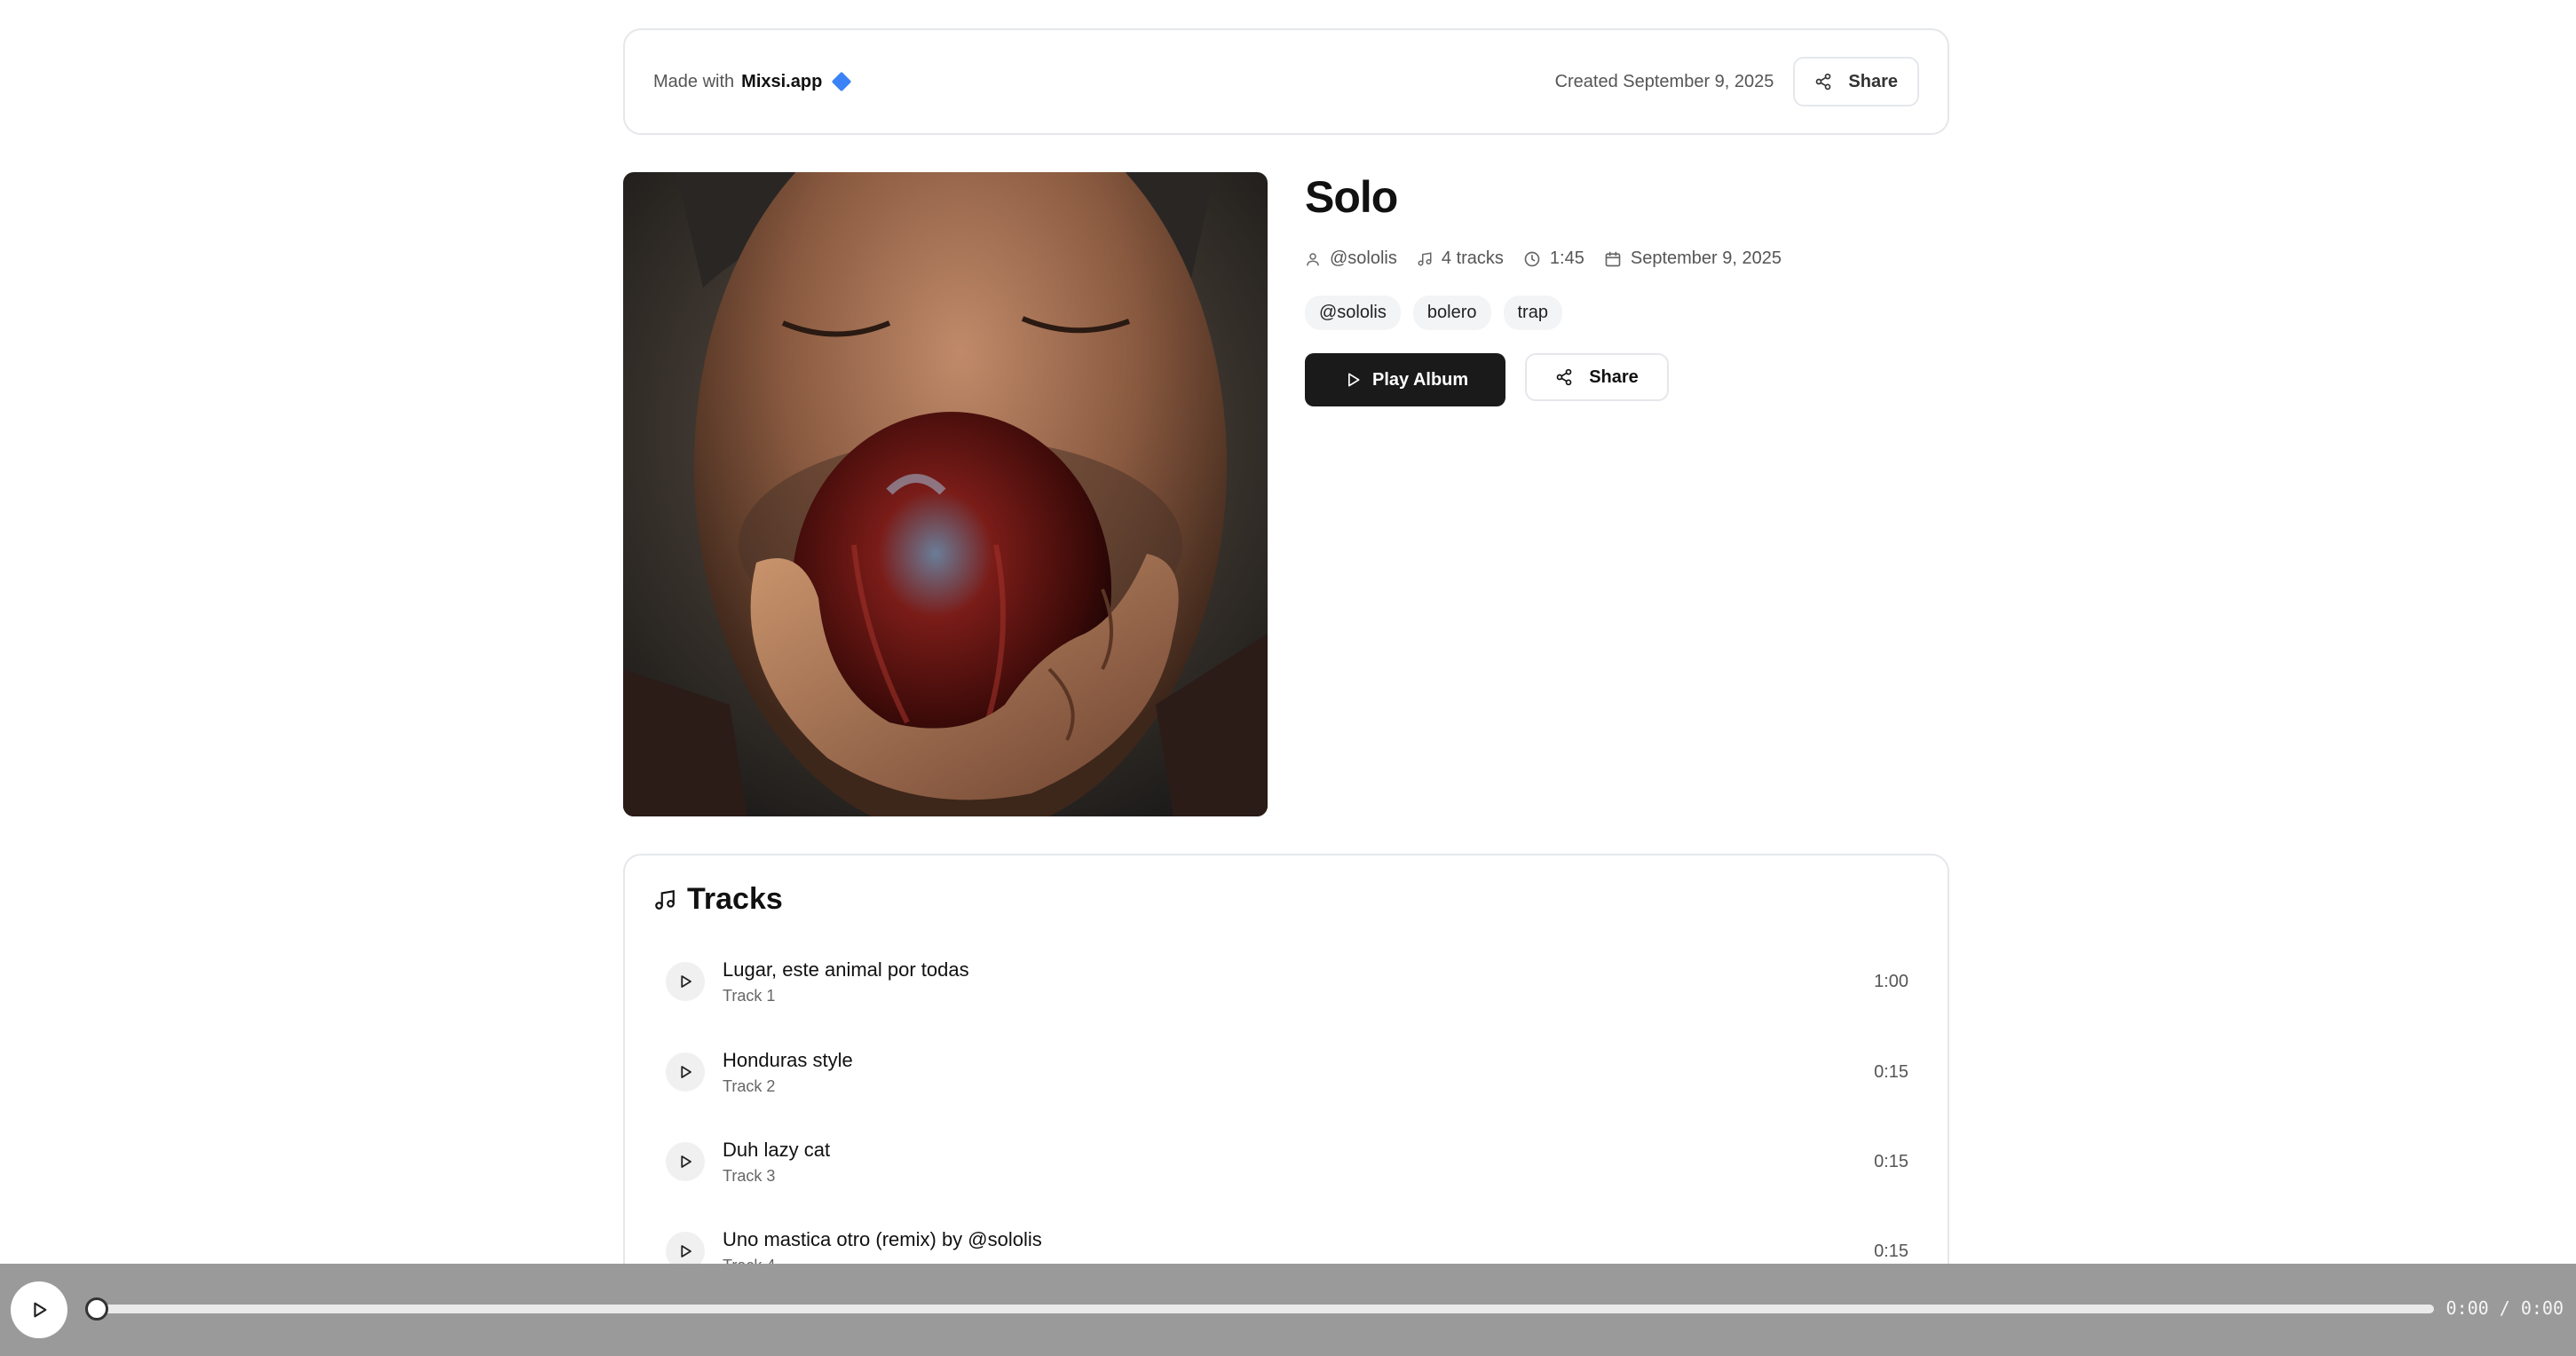 The width and height of the screenshot is (2576, 1356). What do you see at coordinates (1664, 81) in the screenshot?
I see `created-date: Created September 9, 2025` at bounding box center [1664, 81].